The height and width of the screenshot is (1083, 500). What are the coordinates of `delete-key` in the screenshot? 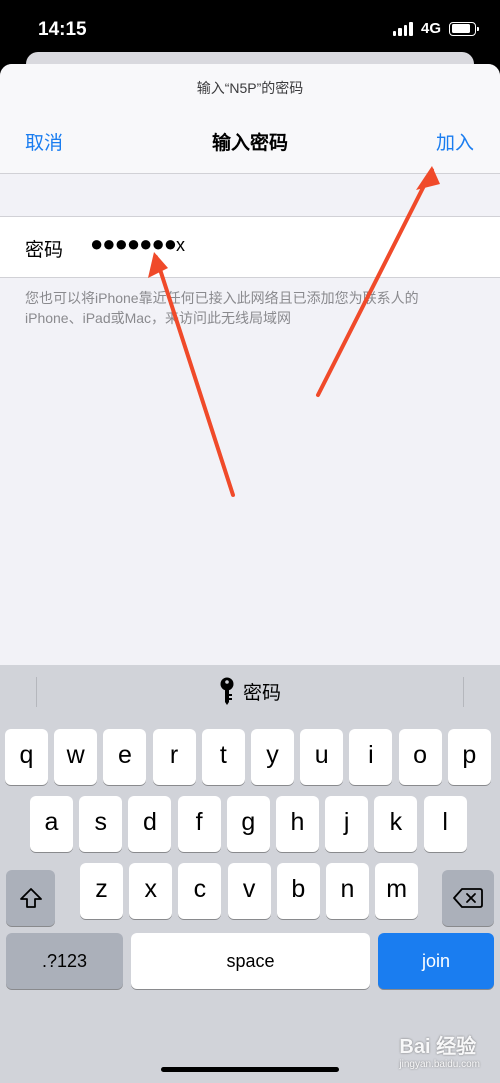 It's located at (468, 898).